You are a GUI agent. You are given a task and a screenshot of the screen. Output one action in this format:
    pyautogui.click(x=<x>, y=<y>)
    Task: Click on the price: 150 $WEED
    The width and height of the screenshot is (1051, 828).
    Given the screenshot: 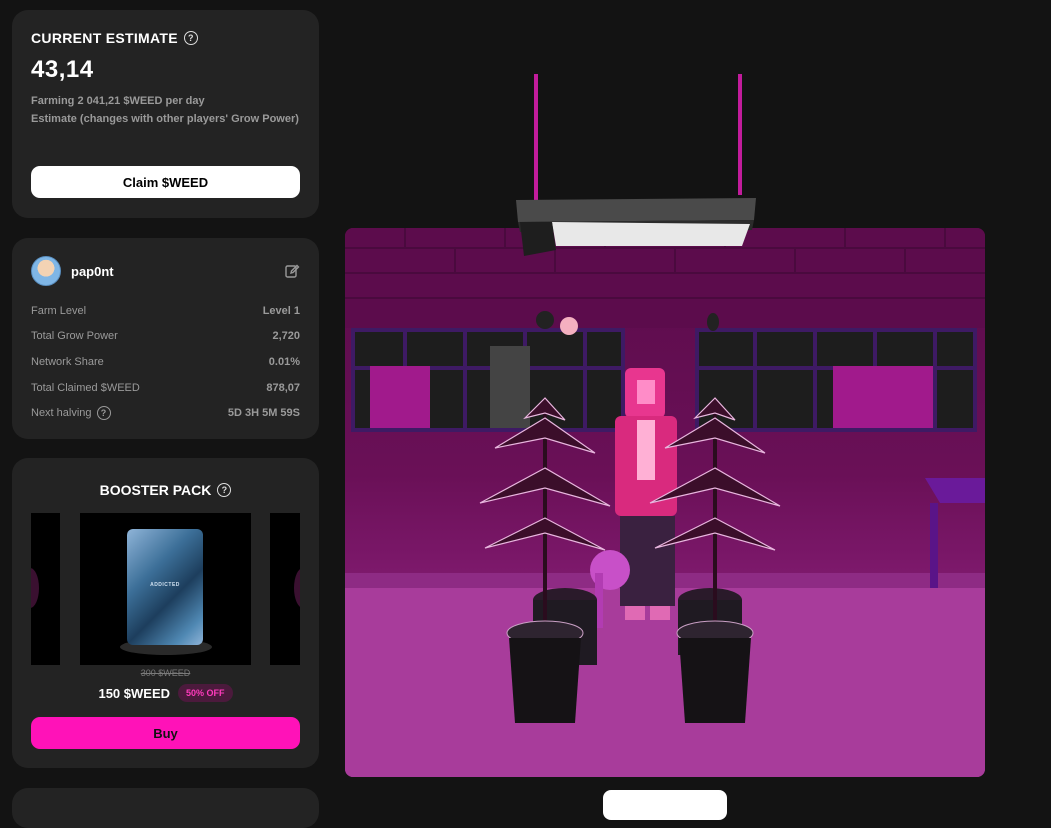 What is the action you would take?
    pyautogui.click(x=134, y=693)
    